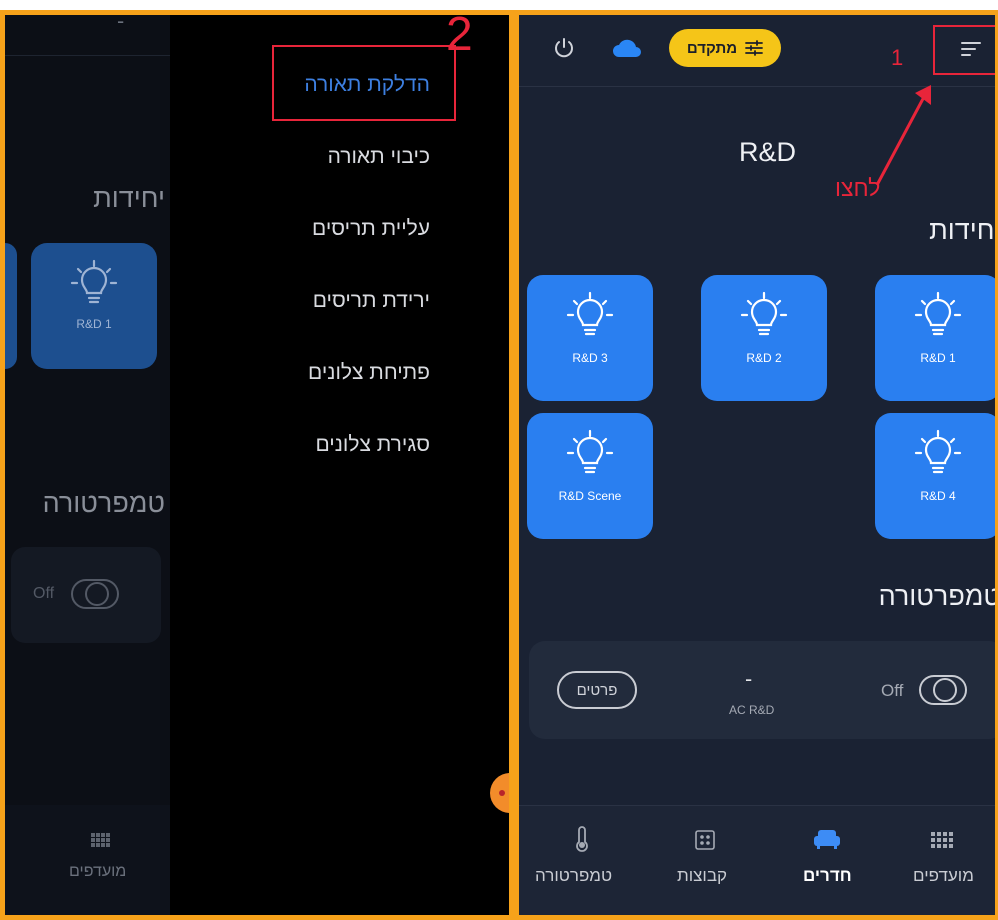 The width and height of the screenshot is (998, 920). What do you see at coordinates (858, 188) in the screenshot?
I see `annotation-text: לחצו` at bounding box center [858, 188].